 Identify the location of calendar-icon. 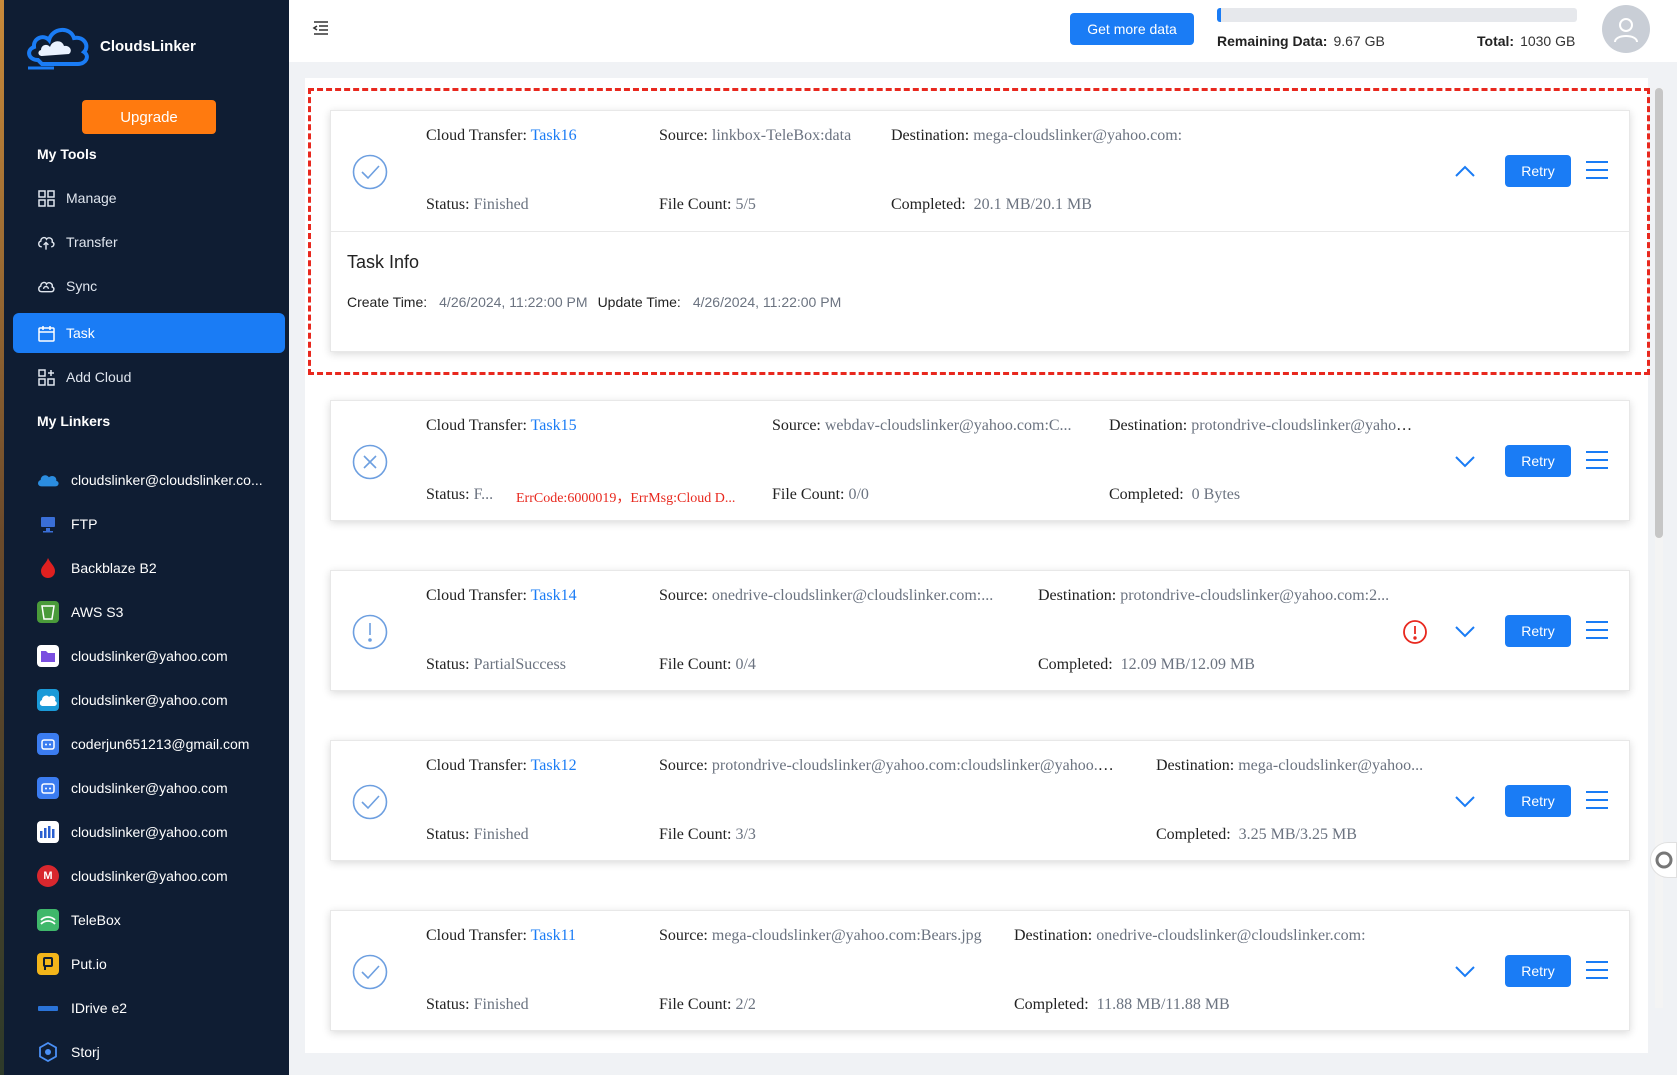
(46, 333).